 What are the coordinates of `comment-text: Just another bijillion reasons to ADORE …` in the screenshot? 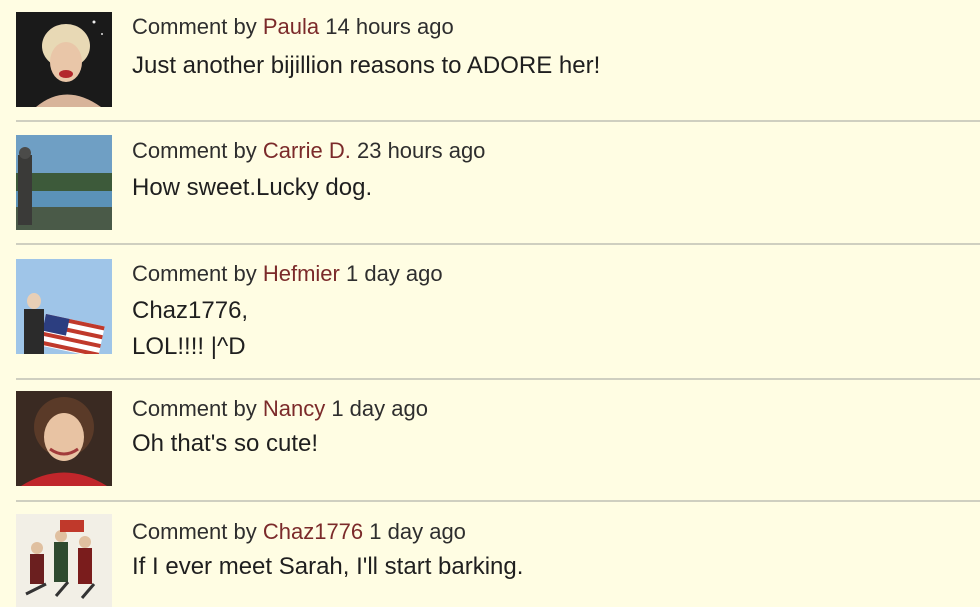 It's located at (366, 65).